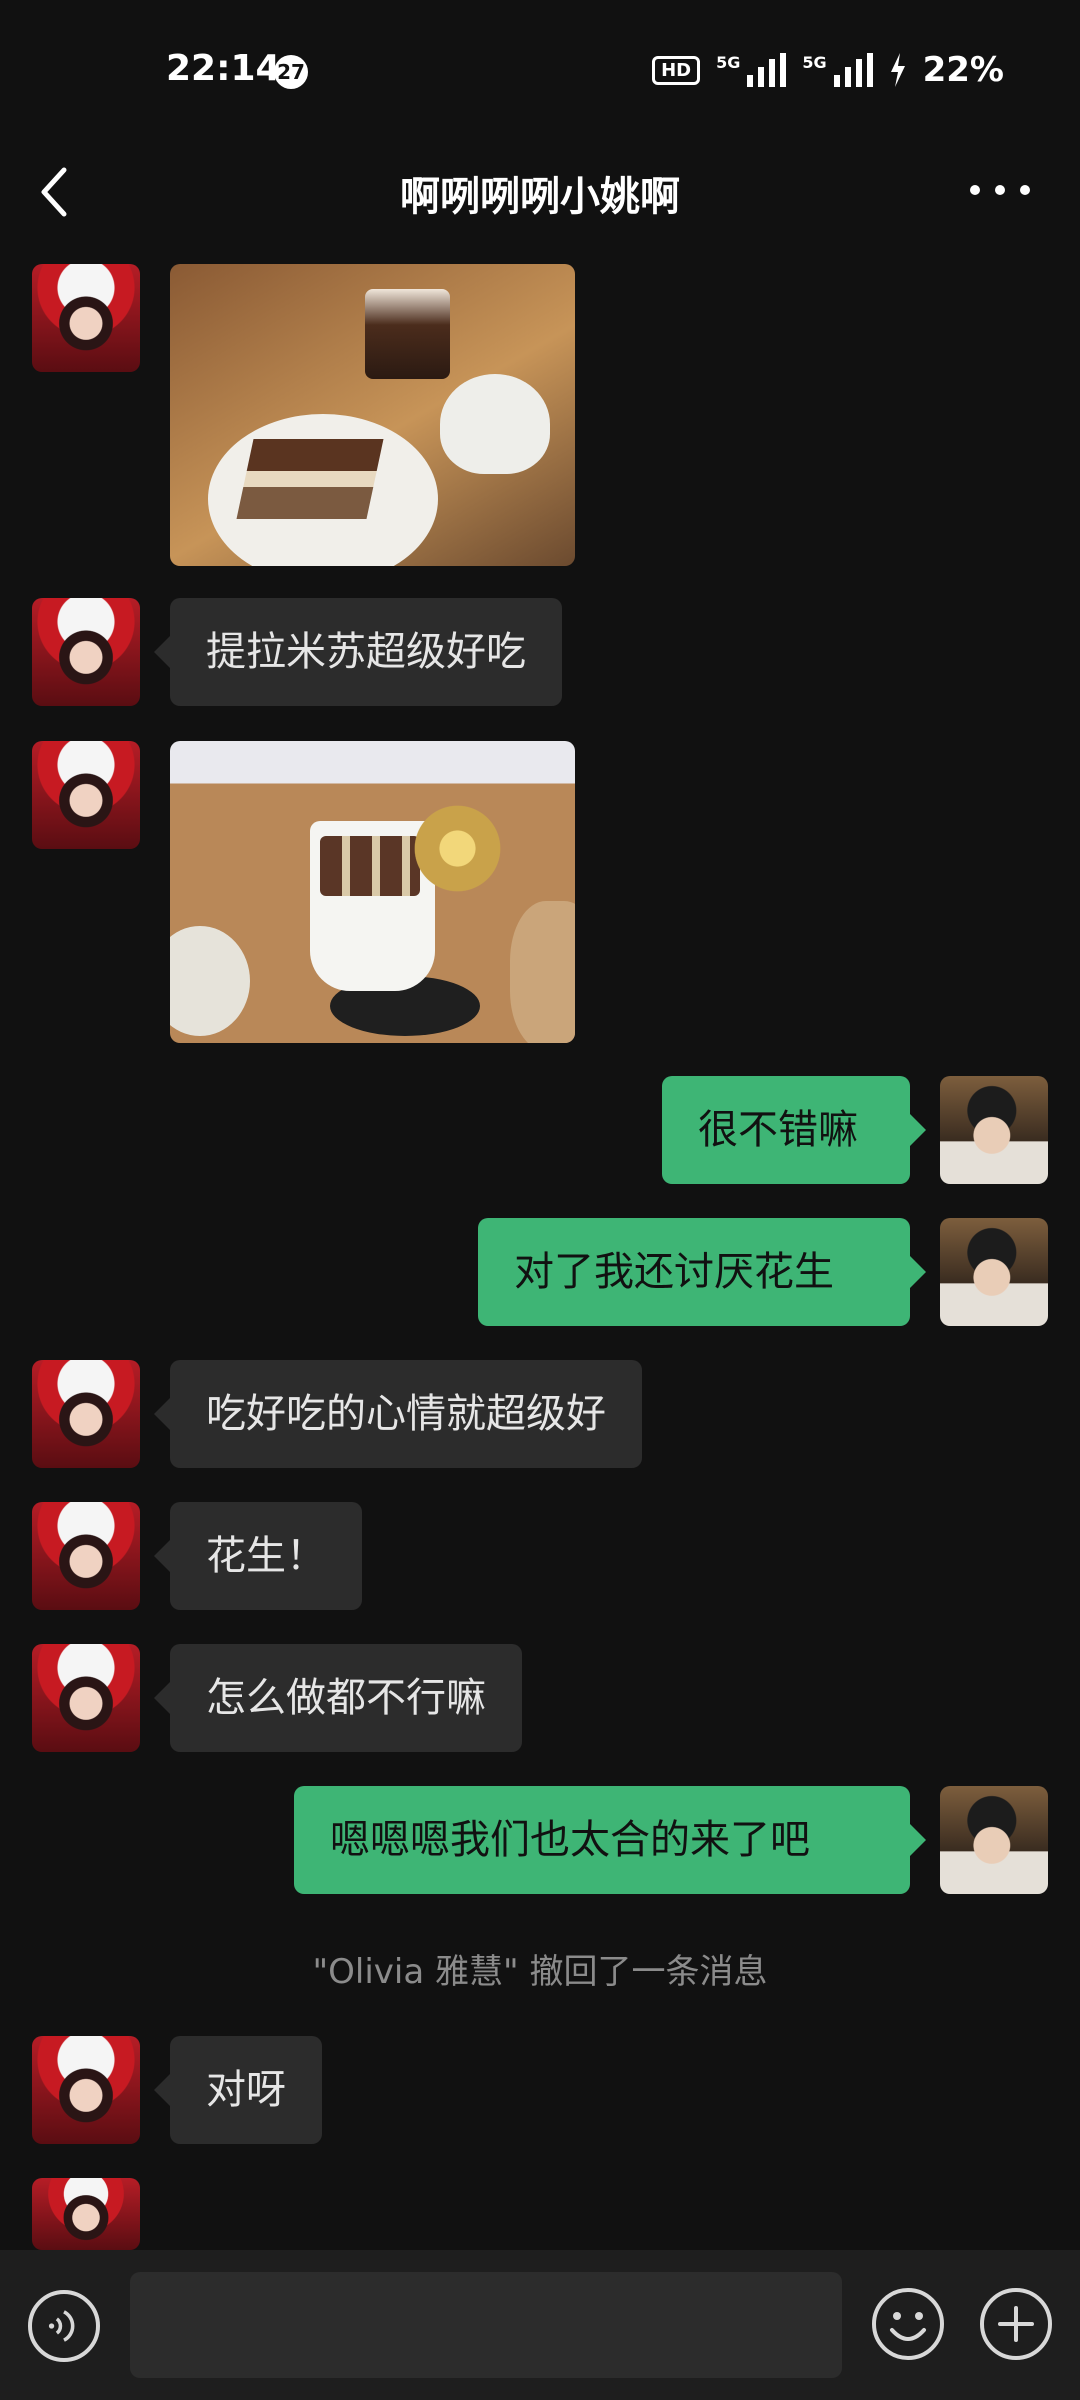  I want to click on recall-notice: "Olivia 雅慧" 撤回了一条消息, so click(540, 1972).